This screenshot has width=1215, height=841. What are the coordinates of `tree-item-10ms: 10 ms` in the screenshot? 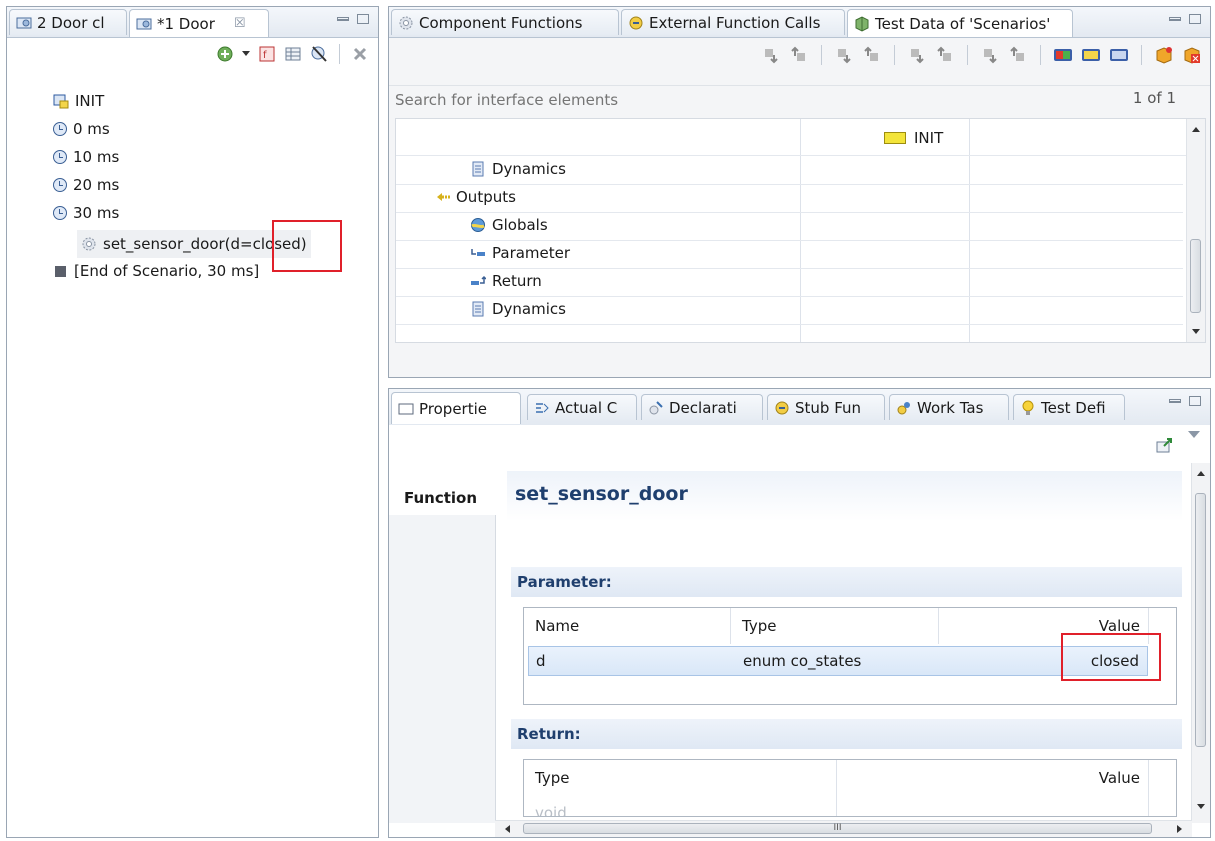 It's located at (86, 157).